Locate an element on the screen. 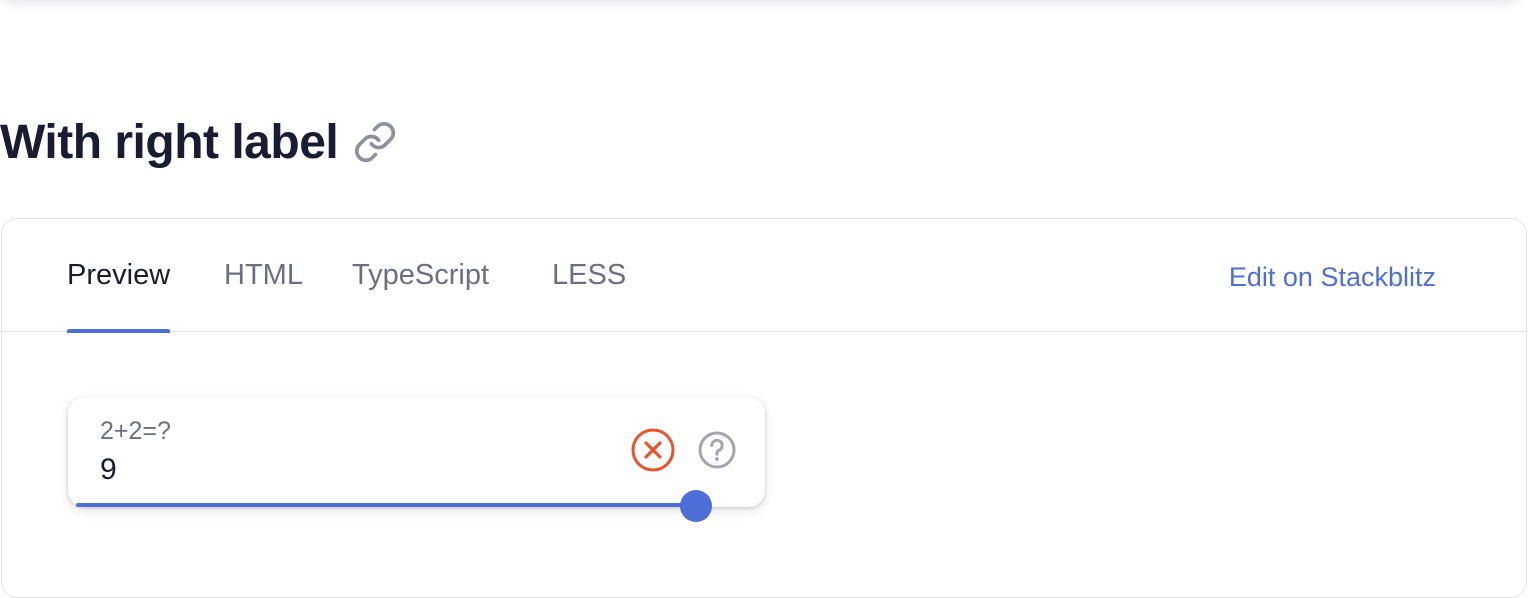  section-heading: With right label is located at coordinates (199, 142).